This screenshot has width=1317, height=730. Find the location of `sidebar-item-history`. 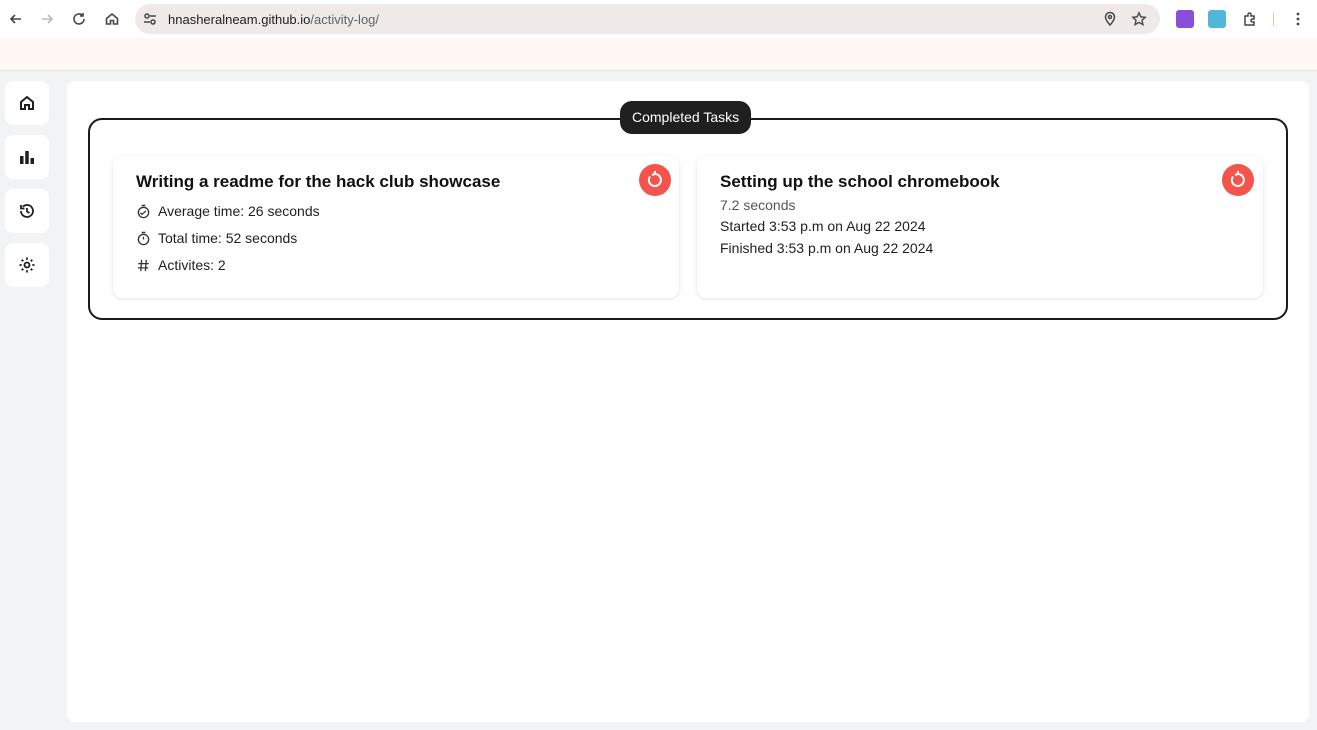

sidebar-item-history is located at coordinates (27, 211).